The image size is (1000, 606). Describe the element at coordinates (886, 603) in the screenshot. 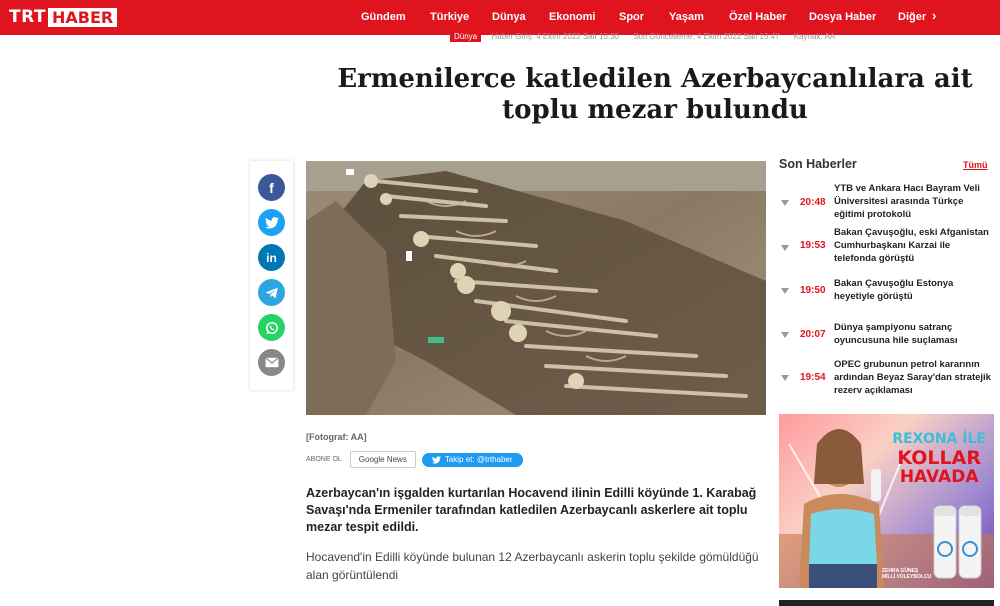

I see `bottom-bar` at that location.